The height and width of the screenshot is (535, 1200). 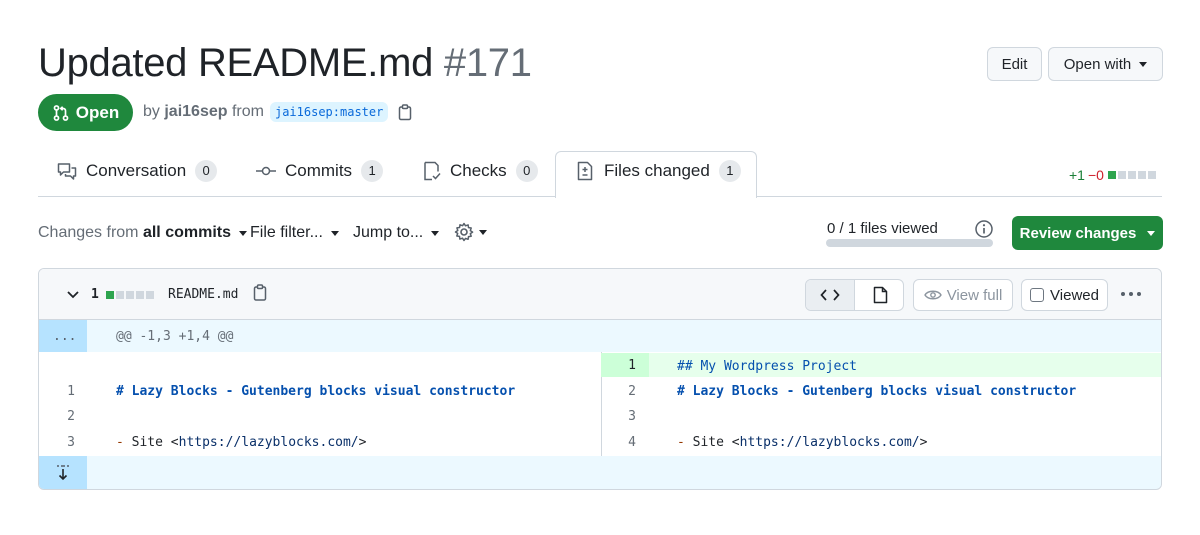 I want to click on source-diff-button, so click(x=830, y=295).